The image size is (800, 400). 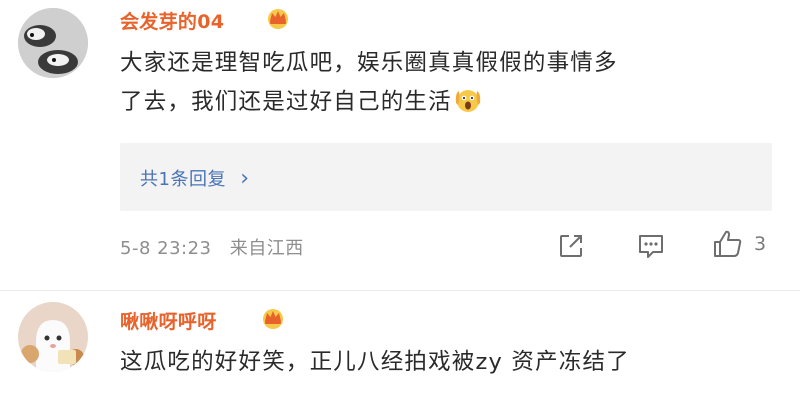 What do you see at coordinates (571, 246) in the screenshot?
I see `share-icon` at bounding box center [571, 246].